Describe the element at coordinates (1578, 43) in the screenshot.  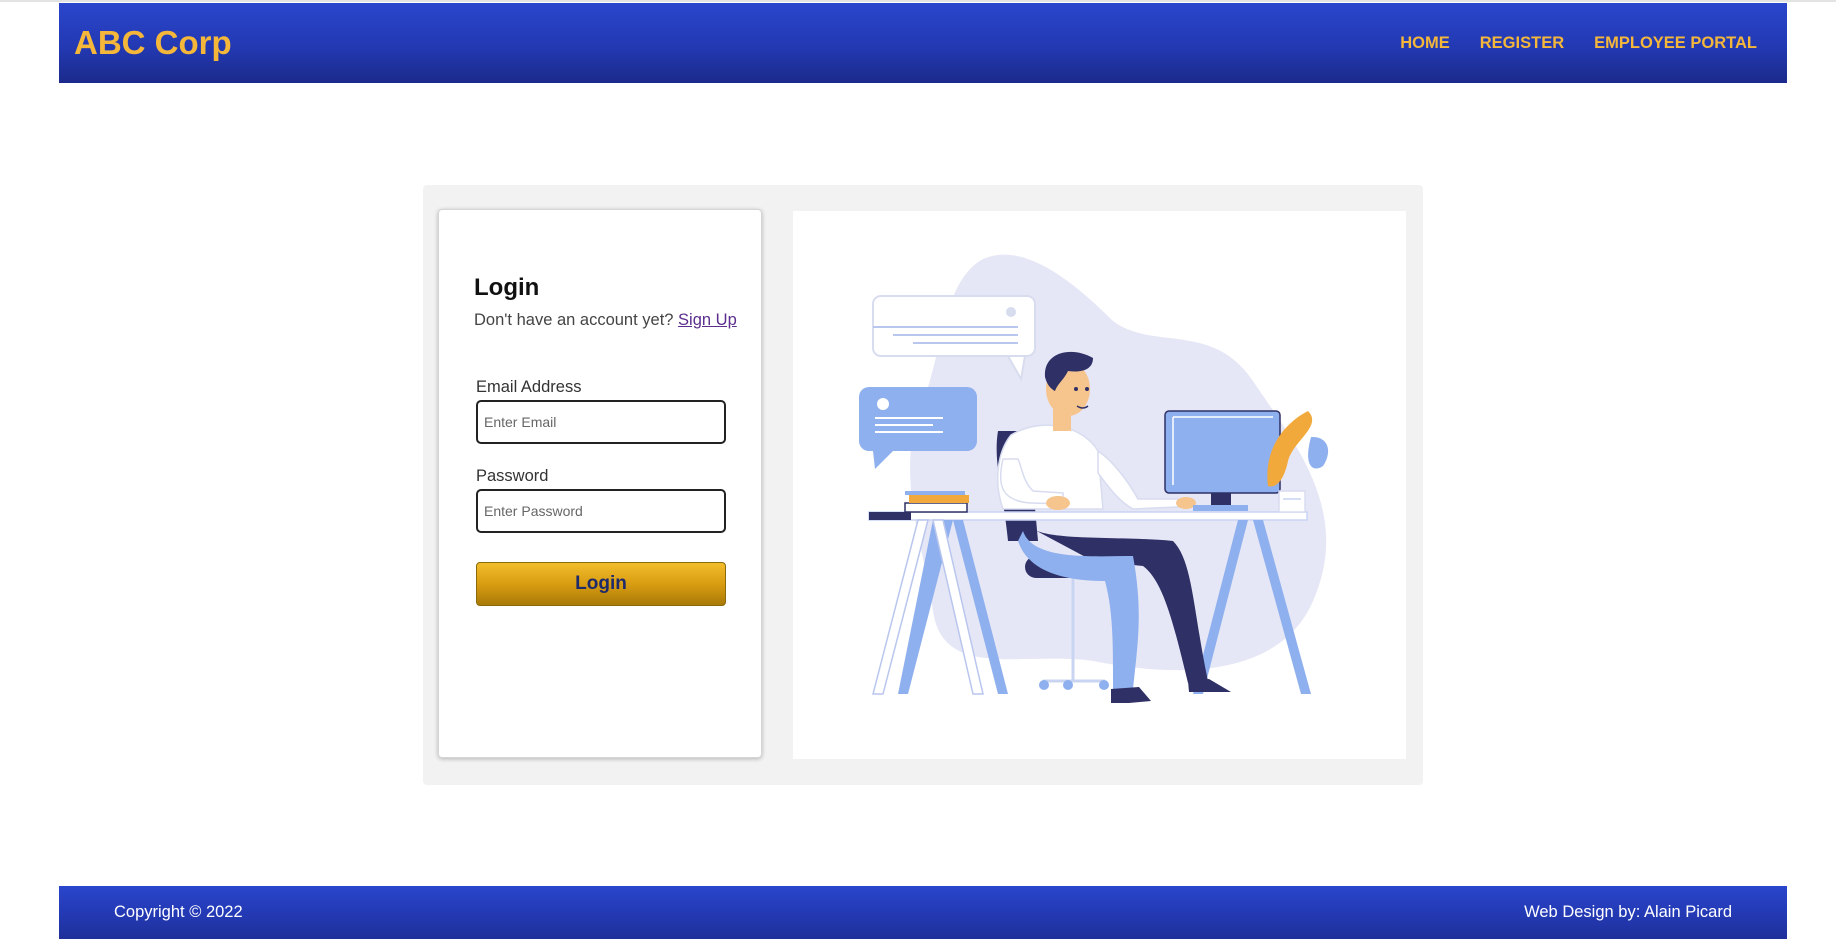
I see `main-nav: HOME REGISTER EMPLOYEE PORTAL` at that location.